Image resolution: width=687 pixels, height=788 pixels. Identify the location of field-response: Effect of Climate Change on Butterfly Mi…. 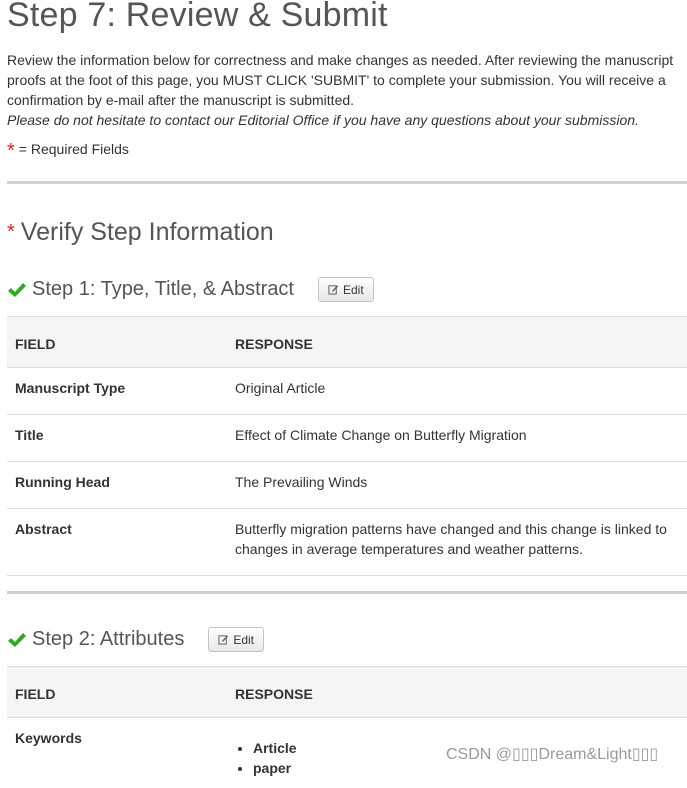
(457, 438).